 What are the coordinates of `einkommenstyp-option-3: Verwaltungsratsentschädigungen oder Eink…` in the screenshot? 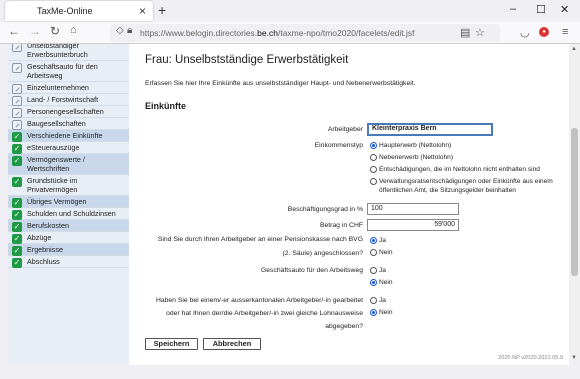 It's located at (468, 186).